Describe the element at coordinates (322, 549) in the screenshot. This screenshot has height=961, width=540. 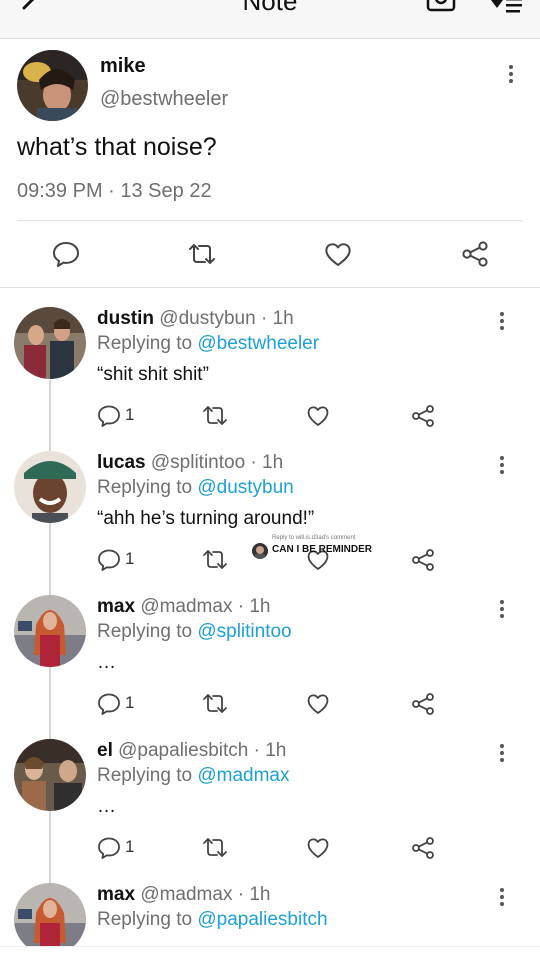
I see `sticker-comment: CAN I BE REMINDER` at that location.